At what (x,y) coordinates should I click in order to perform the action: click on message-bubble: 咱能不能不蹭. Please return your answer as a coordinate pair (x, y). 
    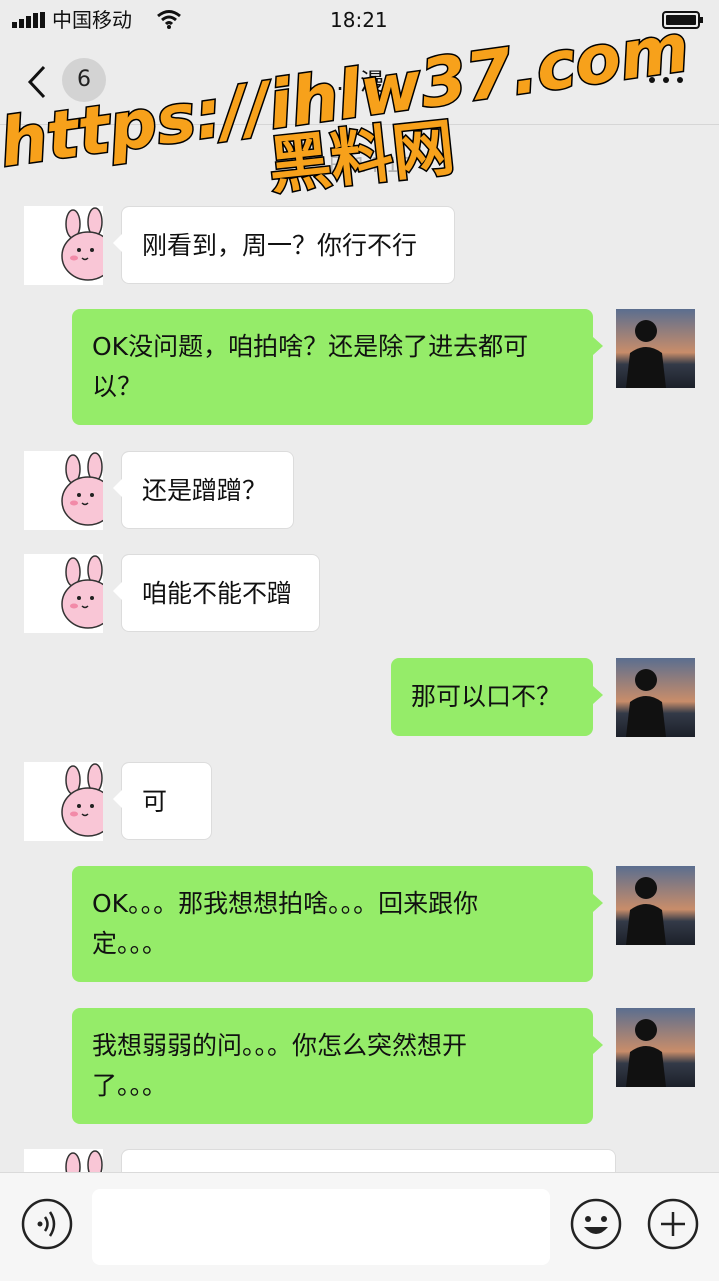
    Looking at the image, I should click on (216, 593).